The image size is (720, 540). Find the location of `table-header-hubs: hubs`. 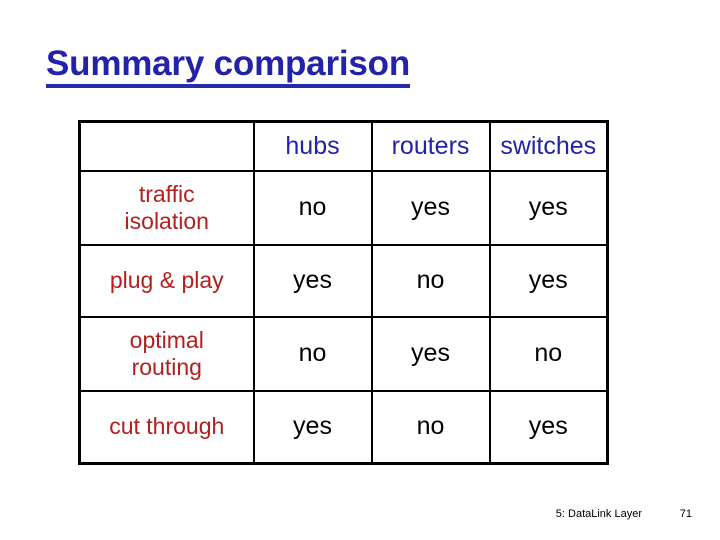

table-header-hubs: hubs is located at coordinates (312, 146).